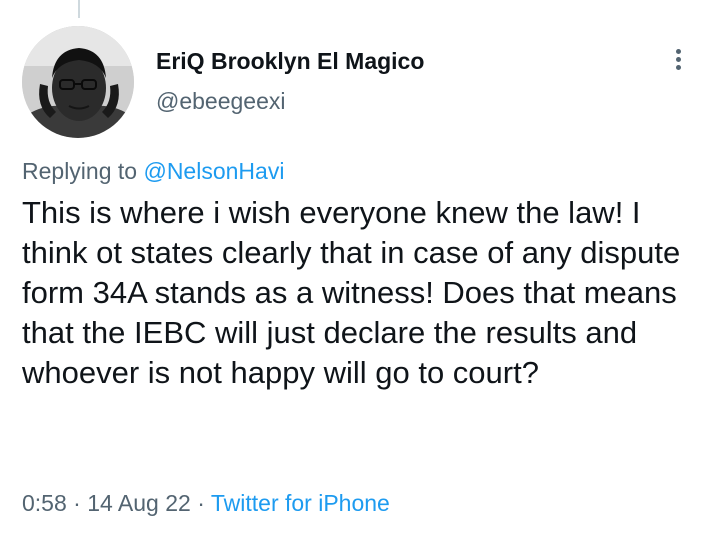 The height and width of the screenshot is (543, 720). Describe the element at coordinates (139, 503) in the screenshot. I see `tweet-date: 14 Aug 22` at that location.